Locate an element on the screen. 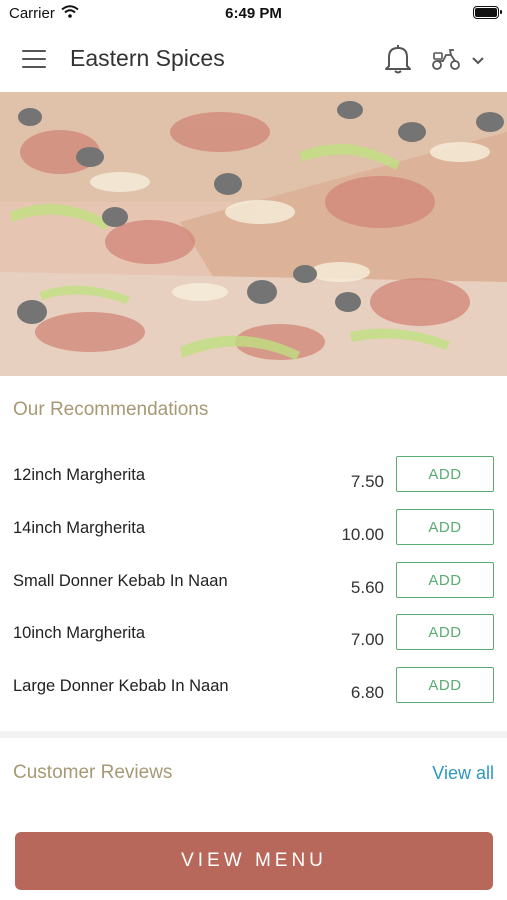 The height and width of the screenshot is (900, 507). item-name: 10inch Margherita is located at coordinates (79, 633).